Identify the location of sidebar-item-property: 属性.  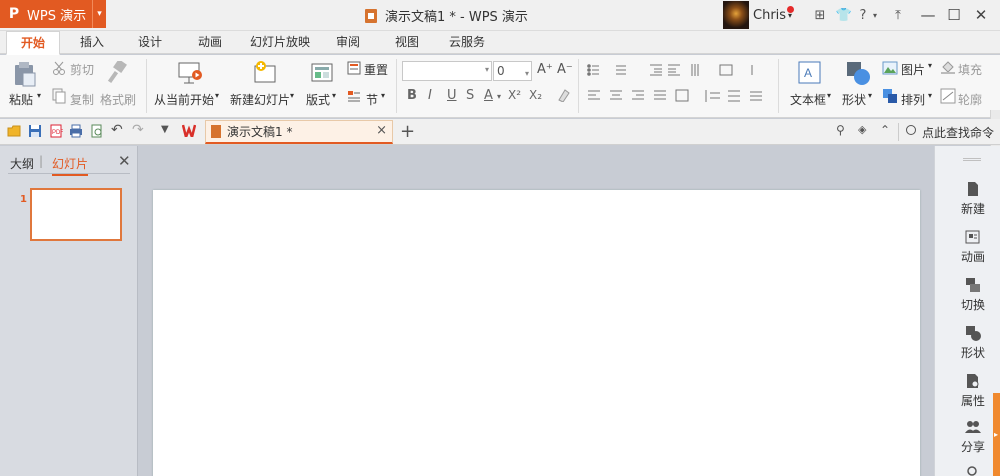
(973, 391).